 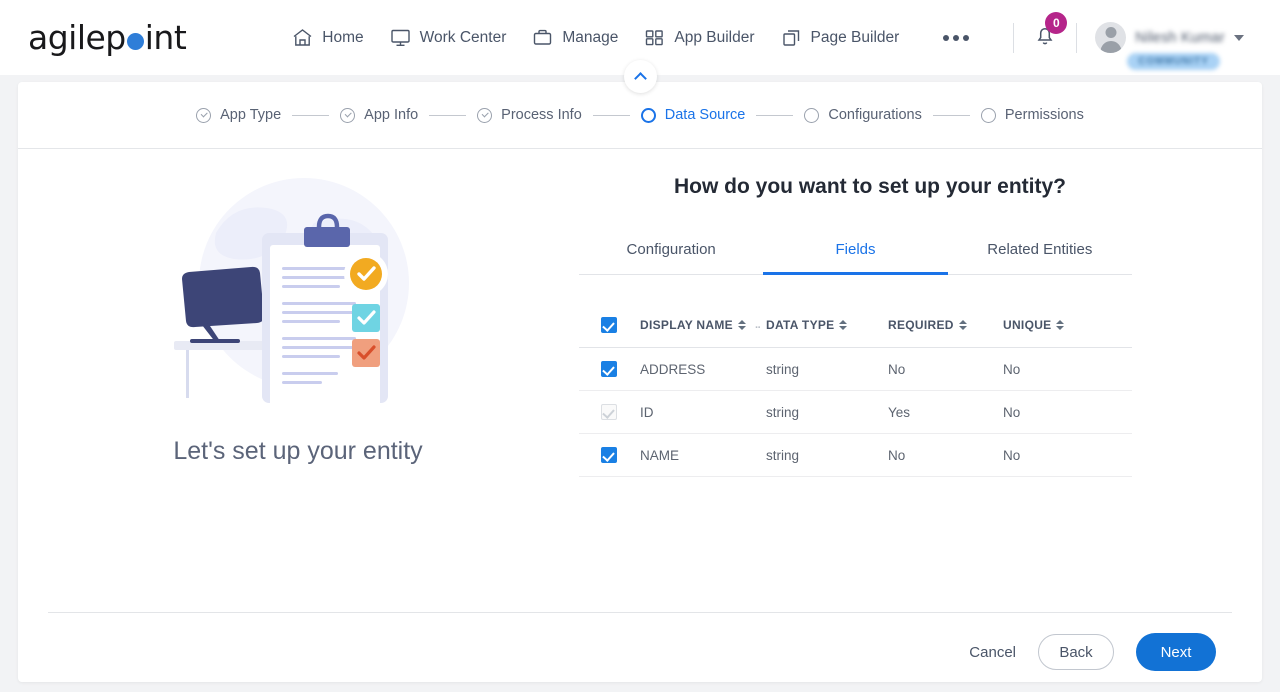 What do you see at coordinates (686, 325) in the screenshot?
I see `column-header-display-name-label: DISPLAY NAME` at bounding box center [686, 325].